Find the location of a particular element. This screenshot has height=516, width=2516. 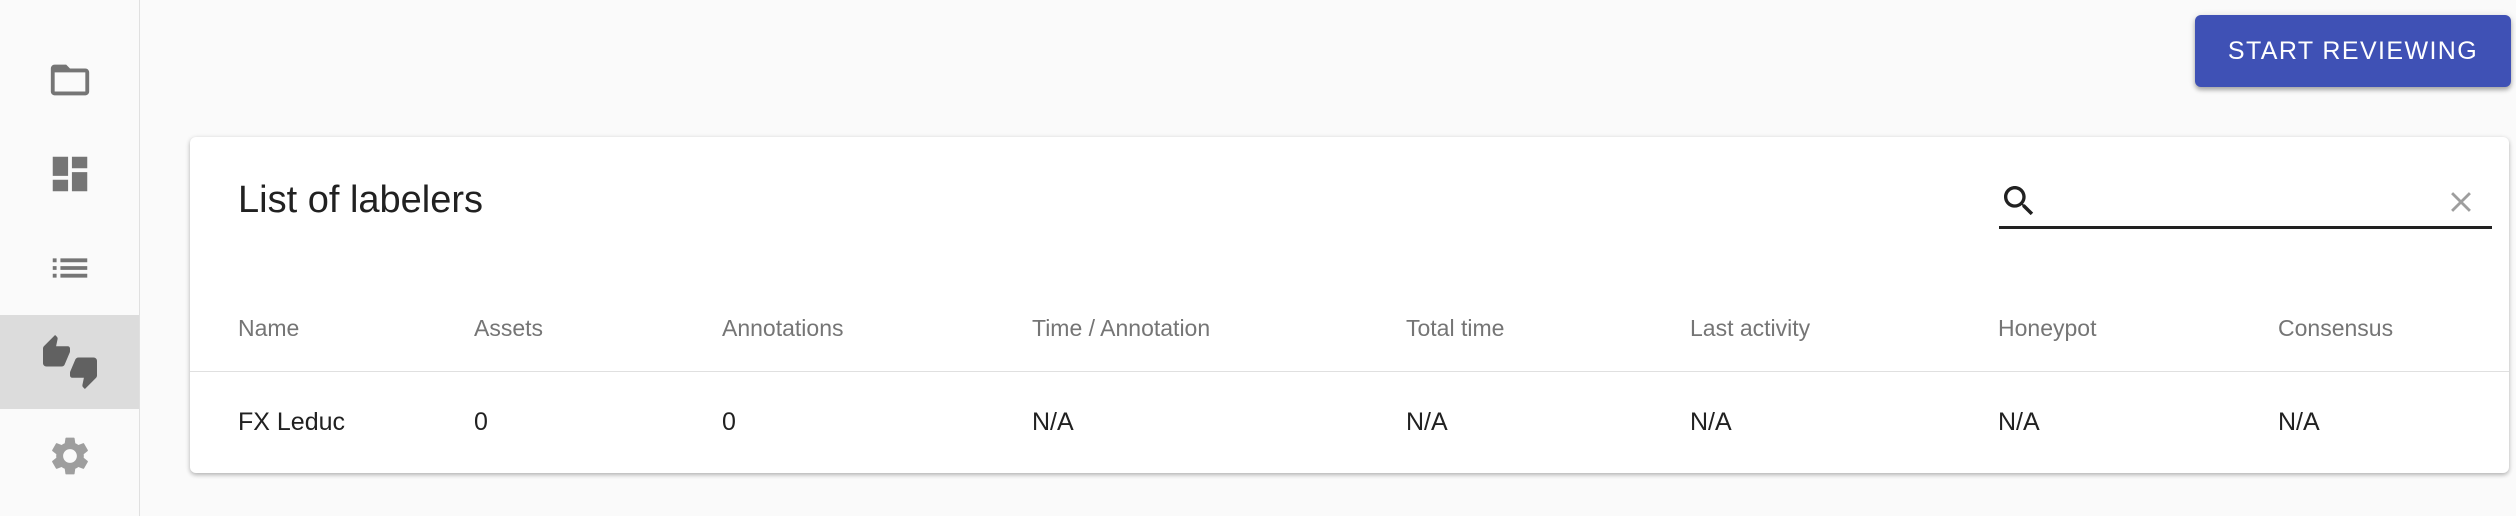

sidebar-item-review is located at coordinates (69, 362).